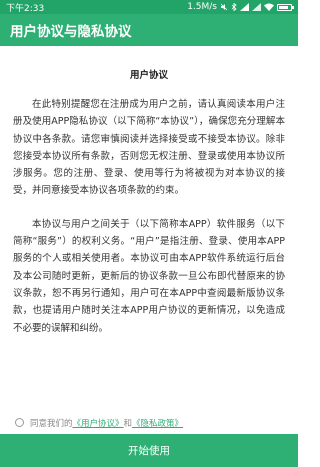 This screenshot has height=467, width=320. I want to click on status-icons: 1.5M/s, so click(240, 7).